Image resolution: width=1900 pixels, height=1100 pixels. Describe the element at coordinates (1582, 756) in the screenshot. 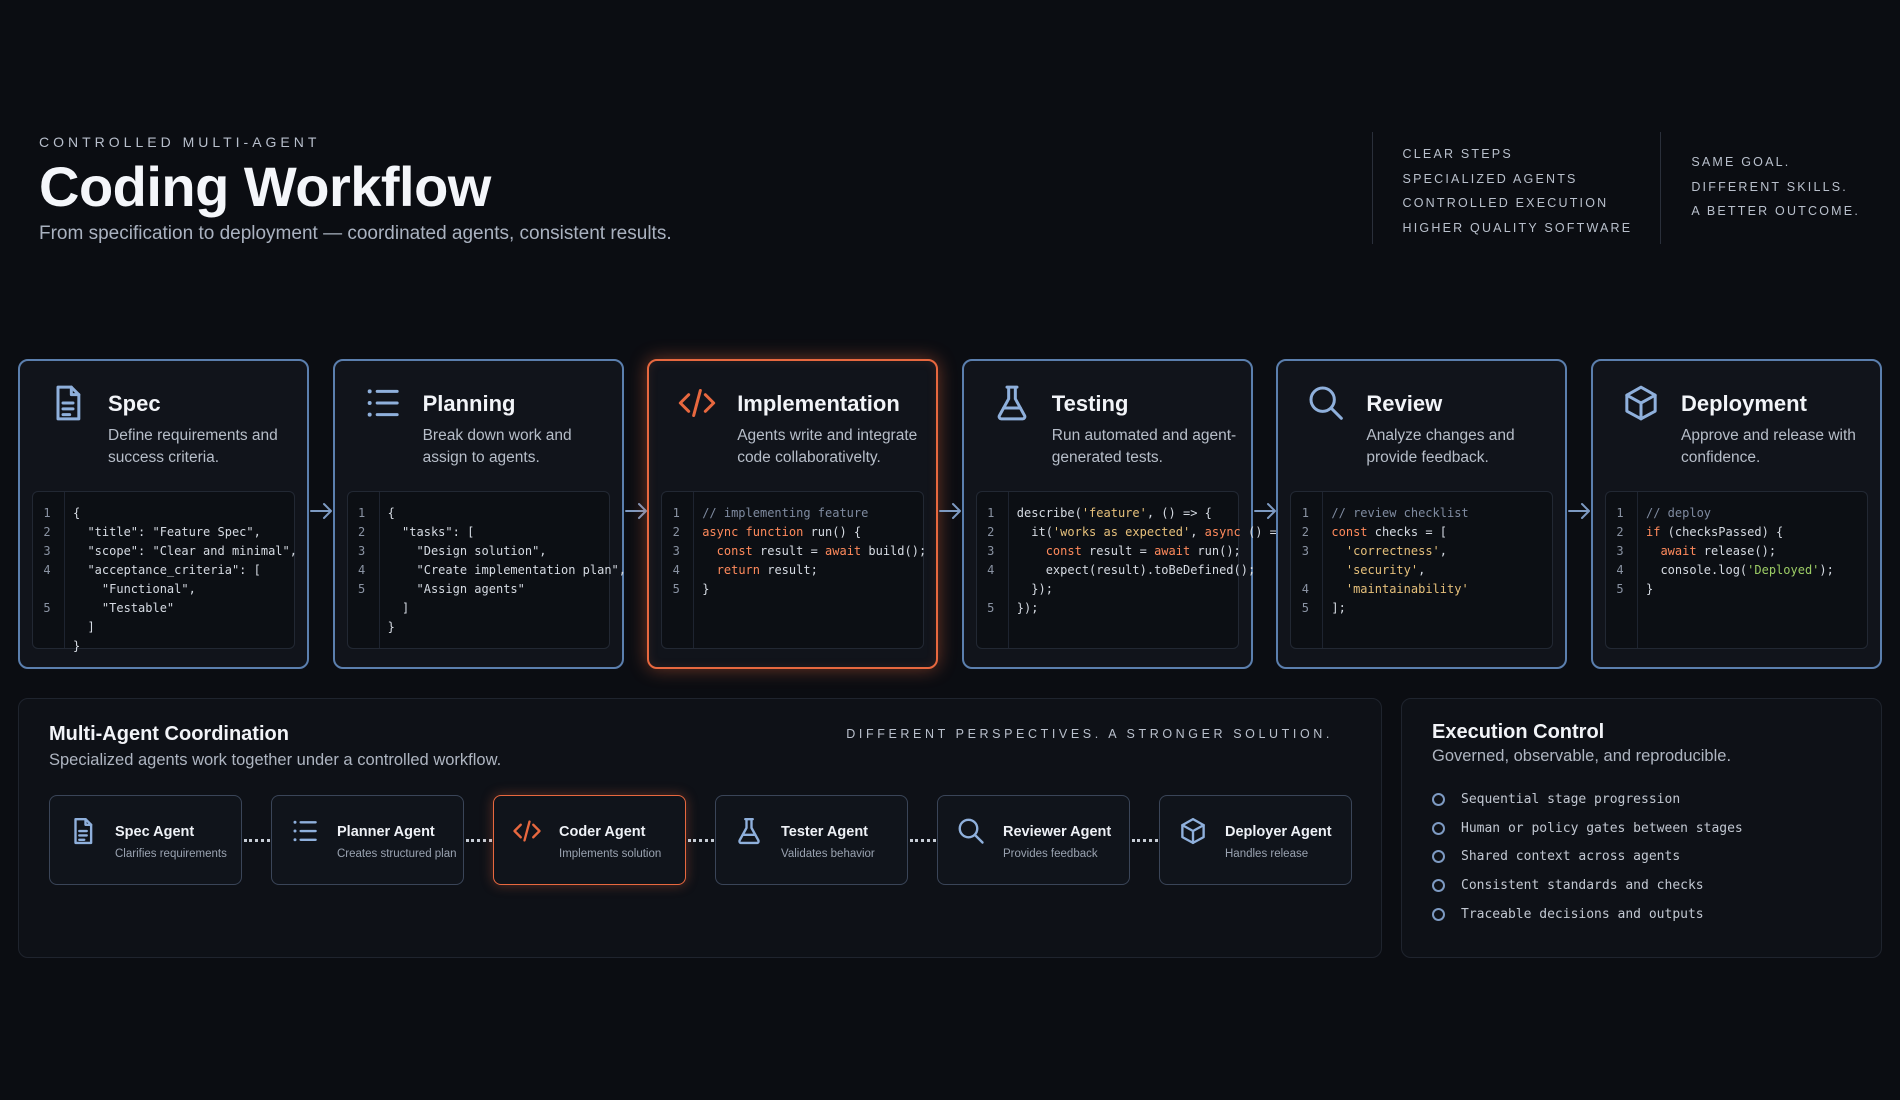

I see `execution-subtitle: Governed, observable, and reproducible.` at that location.